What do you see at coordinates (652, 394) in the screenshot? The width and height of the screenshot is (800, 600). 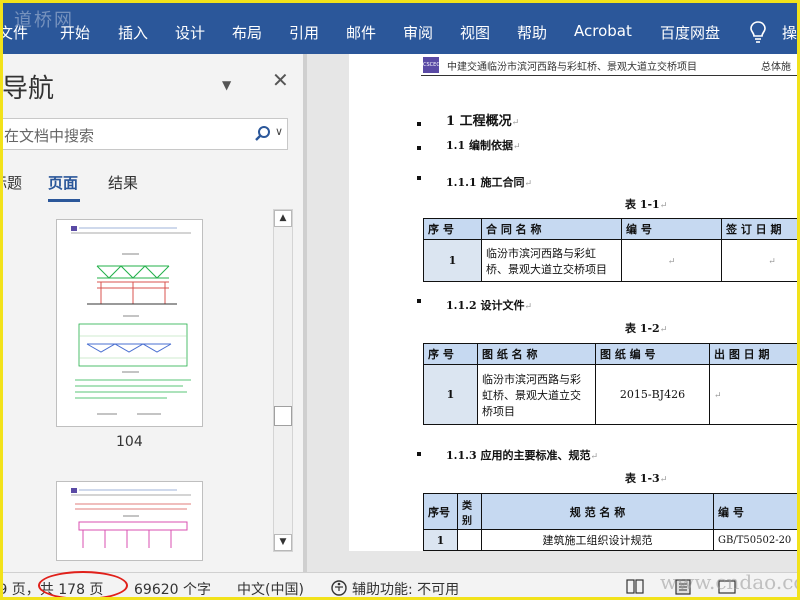 I see `table-cell-code: 2015-BJ426` at bounding box center [652, 394].